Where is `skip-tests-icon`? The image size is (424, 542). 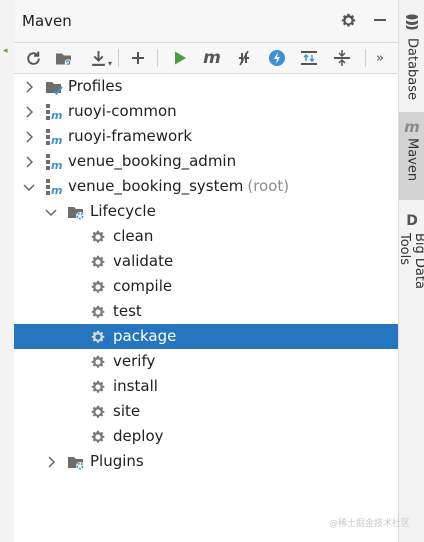
skip-tests-icon is located at coordinates (277, 58).